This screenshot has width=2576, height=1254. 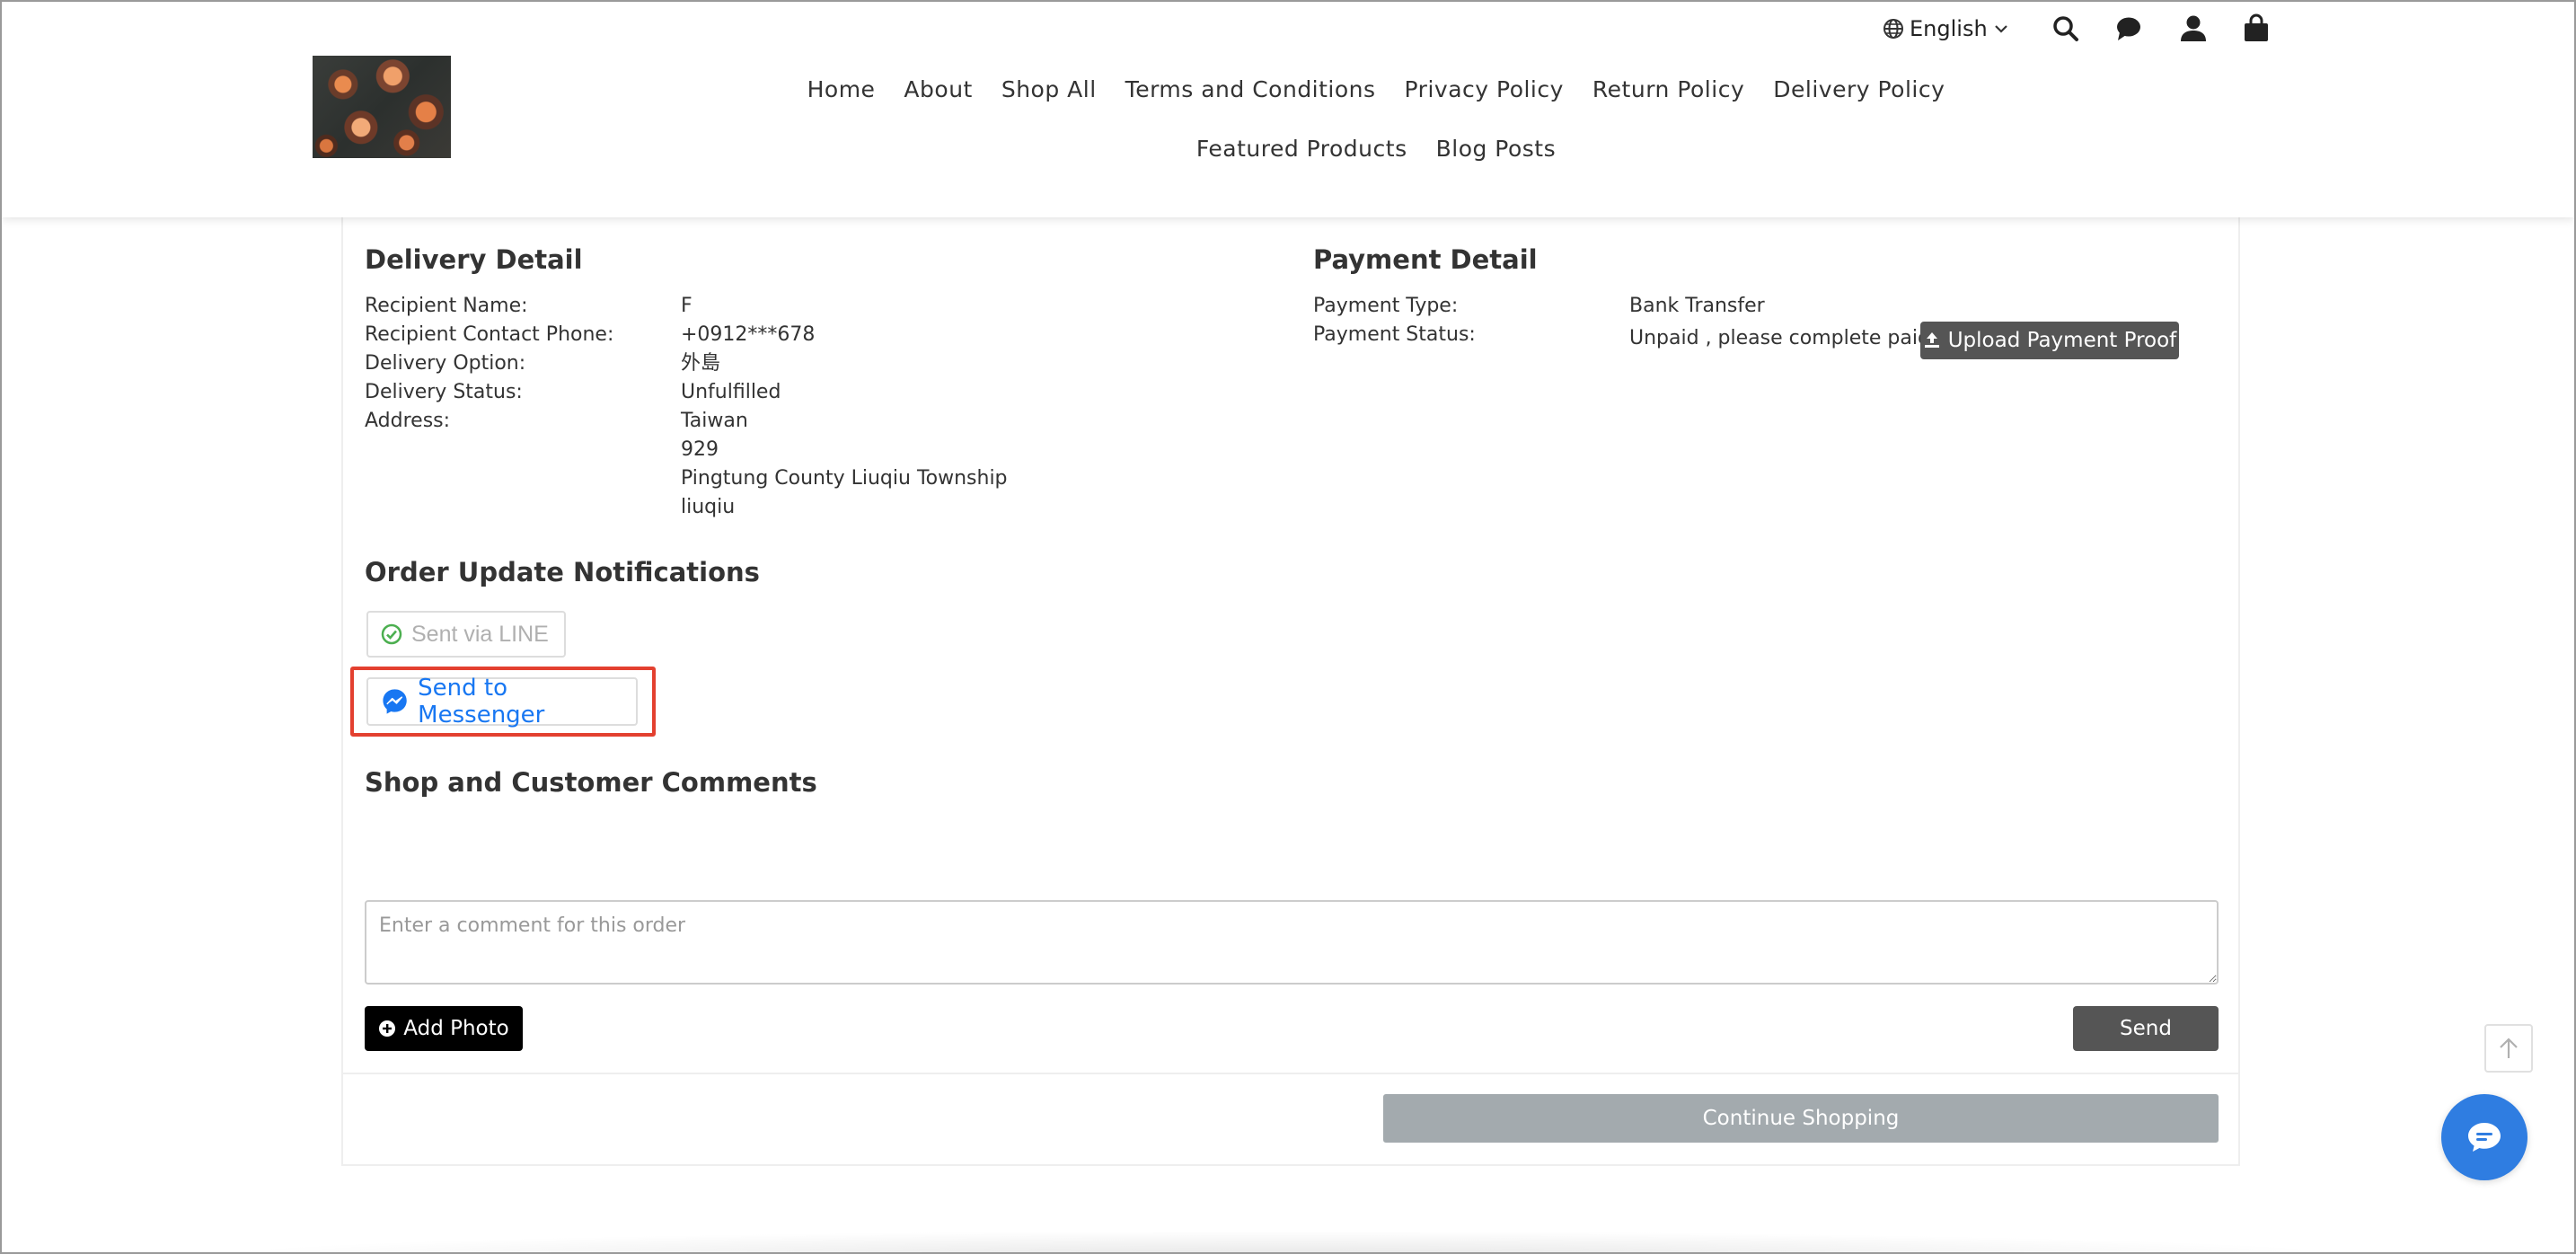 What do you see at coordinates (937, 90) in the screenshot?
I see `nav-about: About` at bounding box center [937, 90].